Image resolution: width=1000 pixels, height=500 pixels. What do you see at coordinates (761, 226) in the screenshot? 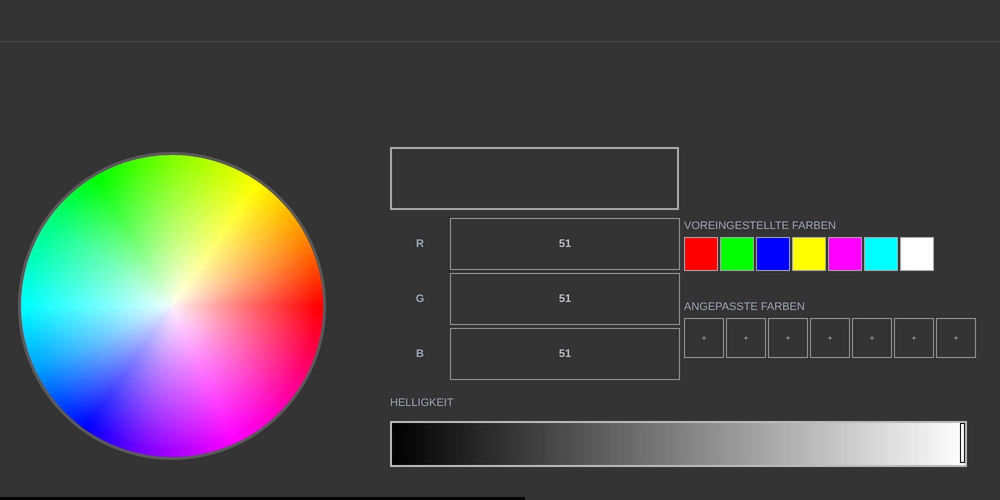
I see `section-title: VOREINGESTELLTE FARBEN` at bounding box center [761, 226].